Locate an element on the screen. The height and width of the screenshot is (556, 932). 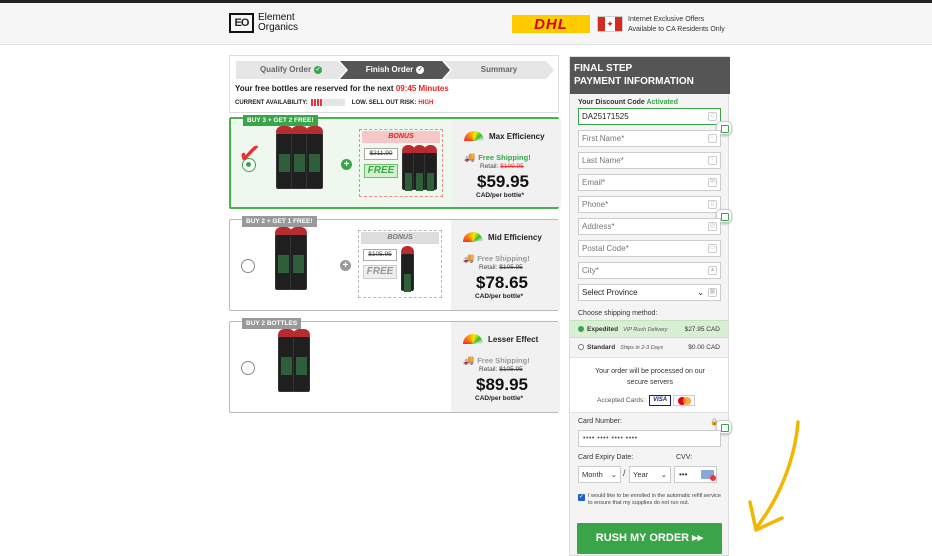
availability-meter is located at coordinates (327, 102).